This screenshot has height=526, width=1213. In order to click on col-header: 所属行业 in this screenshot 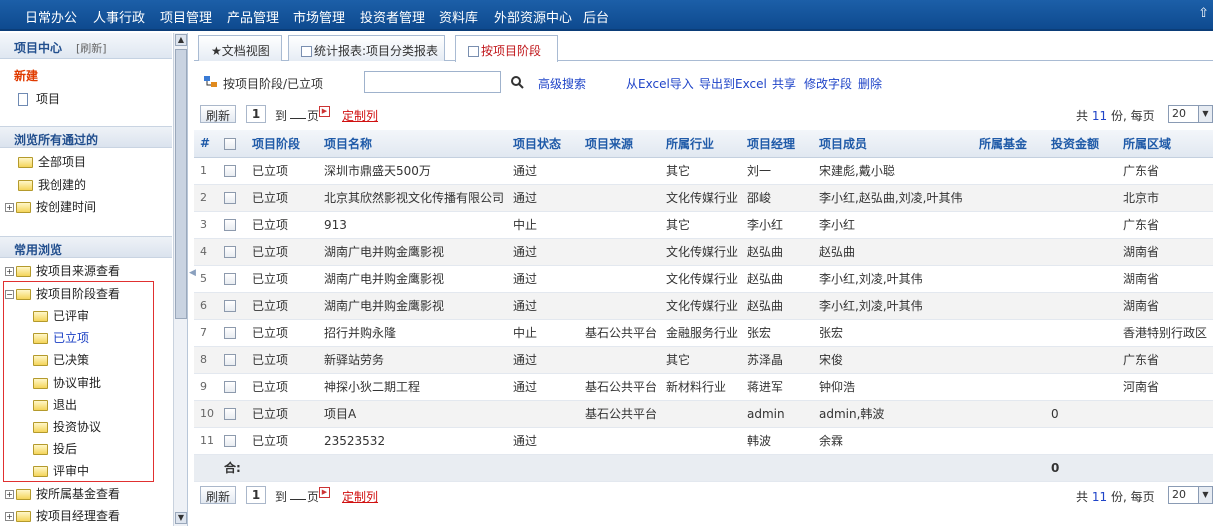, I will do `click(706, 144)`.